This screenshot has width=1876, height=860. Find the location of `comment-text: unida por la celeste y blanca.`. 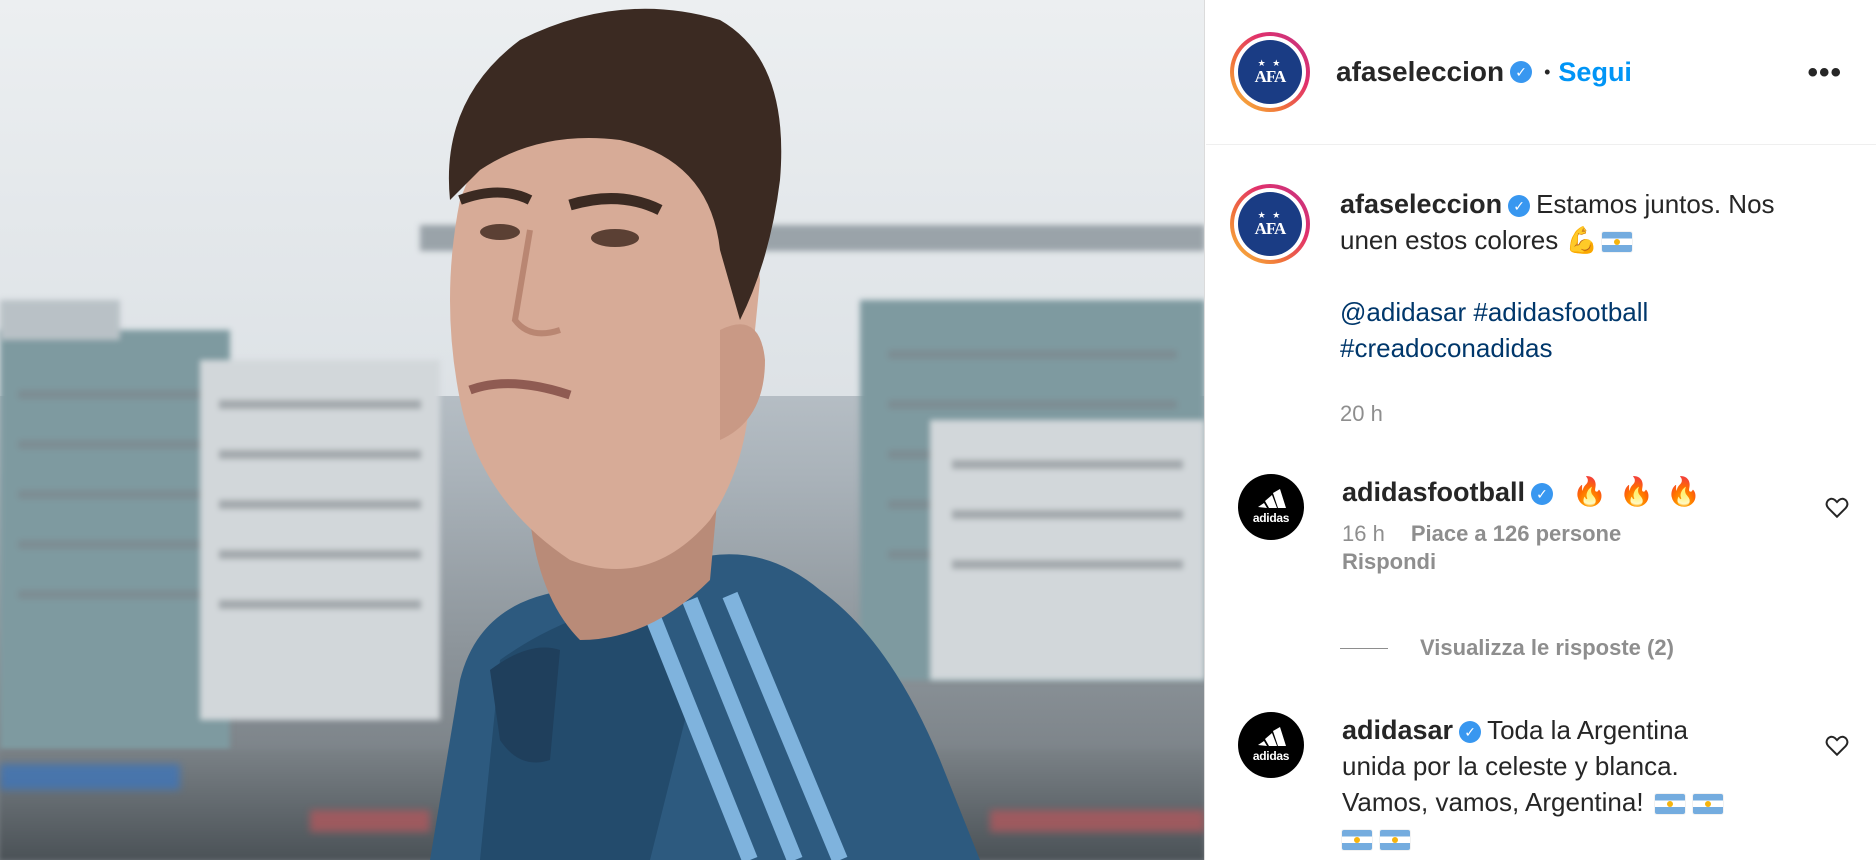

comment-text: unida por la celeste y blanca. is located at coordinates (1510, 766).